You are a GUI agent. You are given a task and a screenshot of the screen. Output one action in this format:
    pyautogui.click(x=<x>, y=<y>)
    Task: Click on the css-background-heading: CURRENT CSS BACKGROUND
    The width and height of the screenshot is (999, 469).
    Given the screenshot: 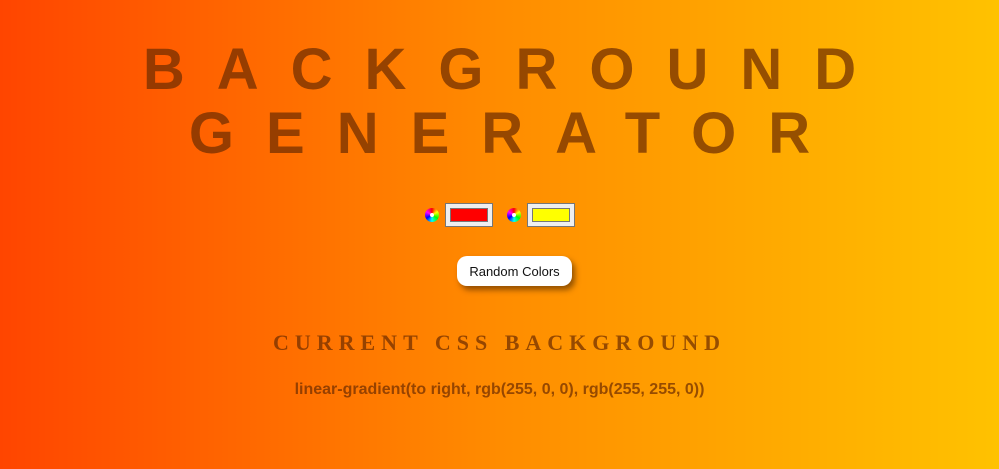 What is the action you would take?
    pyautogui.click(x=499, y=342)
    